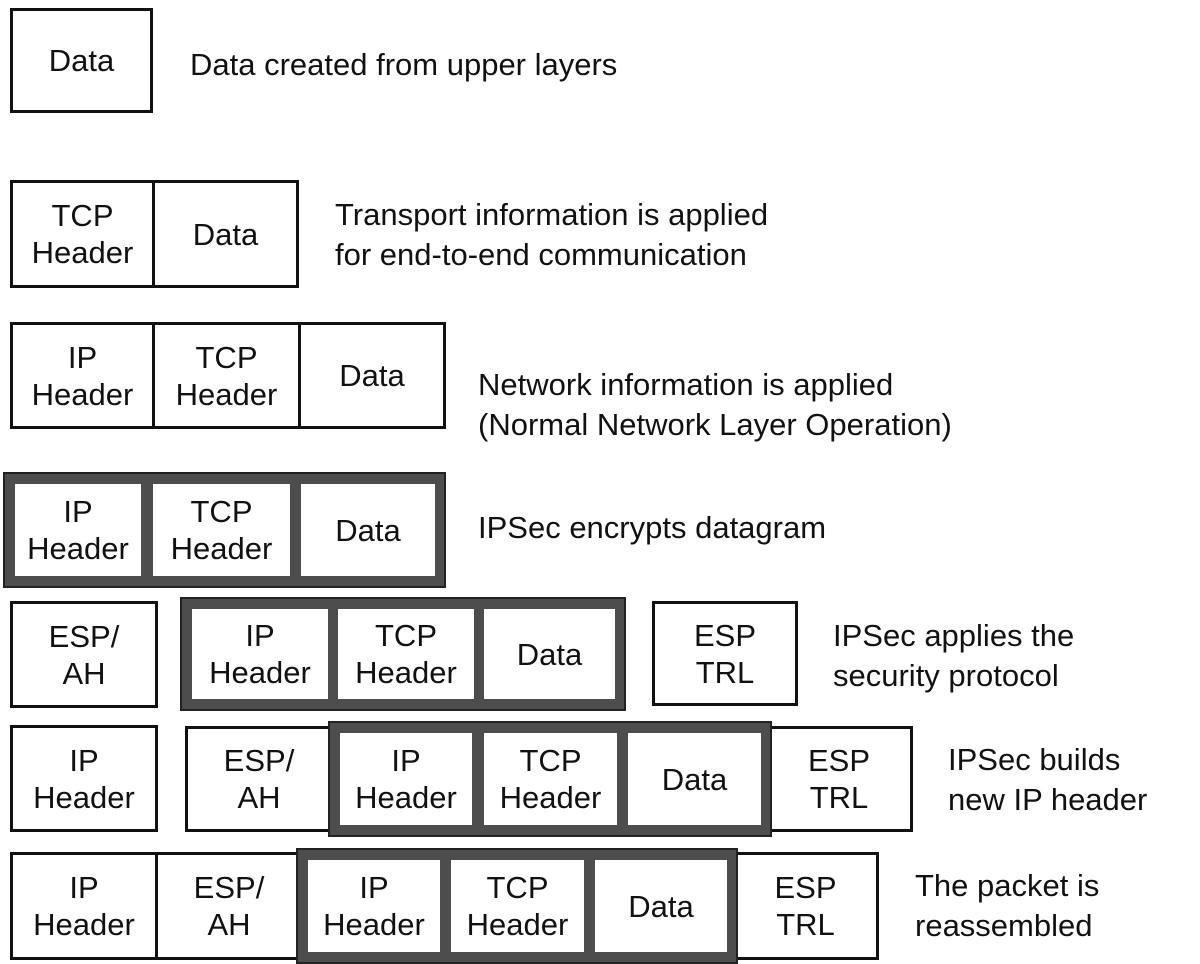  What do you see at coordinates (652, 527) in the screenshot?
I see `step-caption: IPSec encrypts datagram` at bounding box center [652, 527].